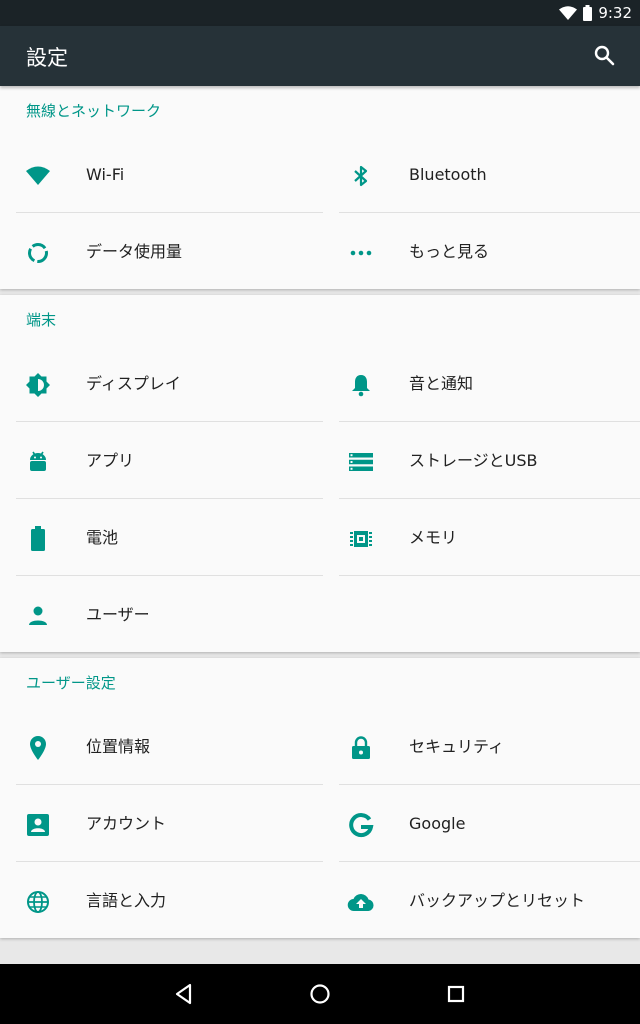 The width and height of the screenshot is (640, 1024). Describe the element at coordinates (47, 58) in the screenshot. I see `page-title: 設定` at that location.